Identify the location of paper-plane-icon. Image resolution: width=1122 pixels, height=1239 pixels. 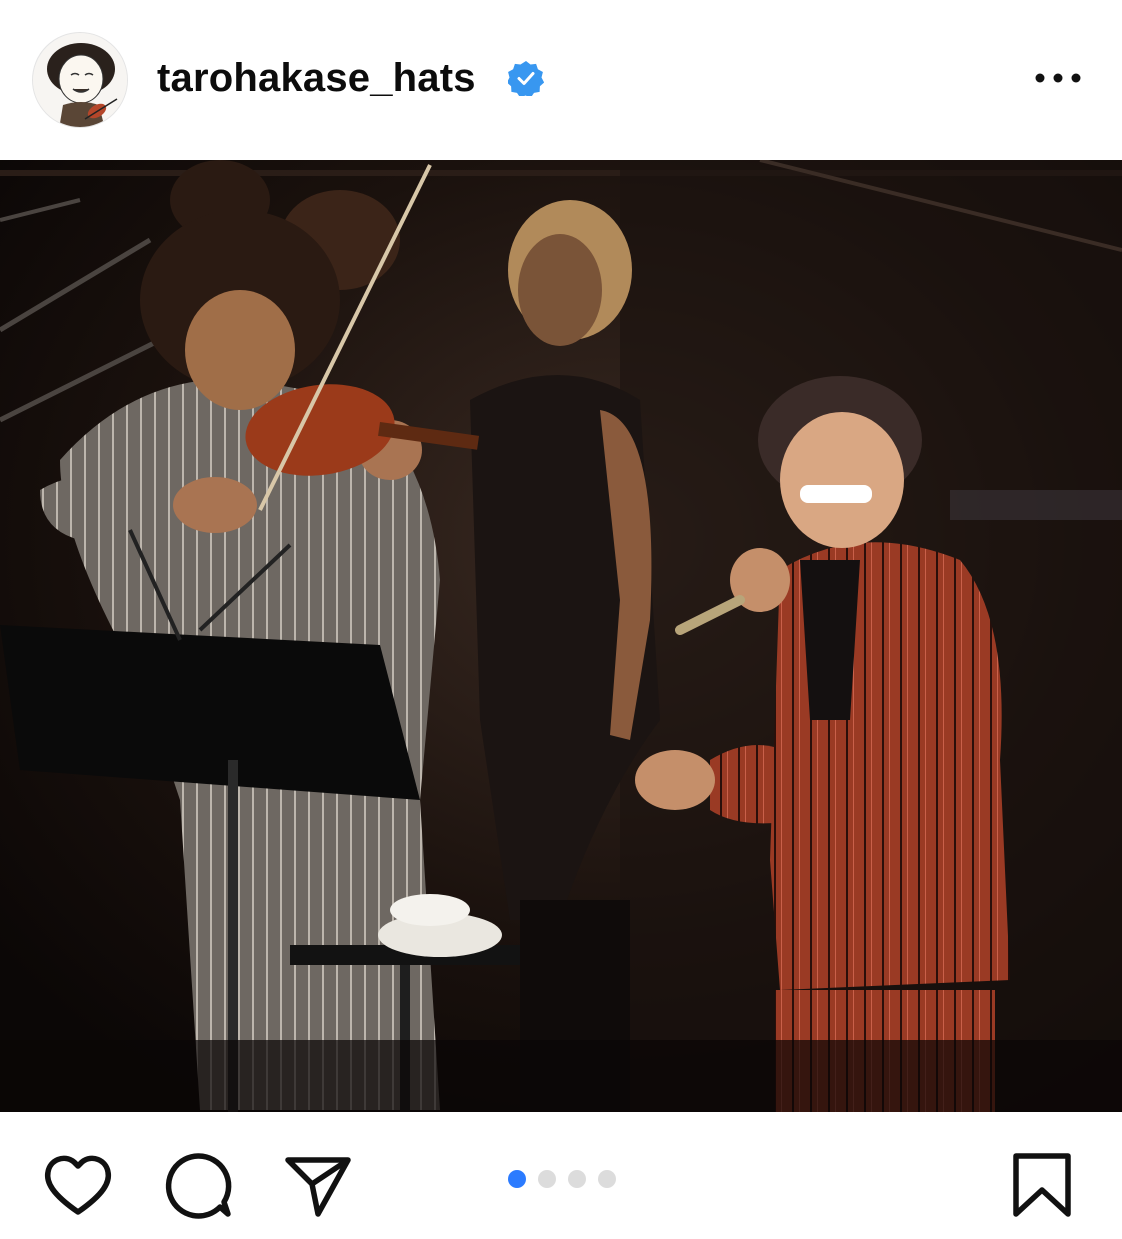
(318, 1186).